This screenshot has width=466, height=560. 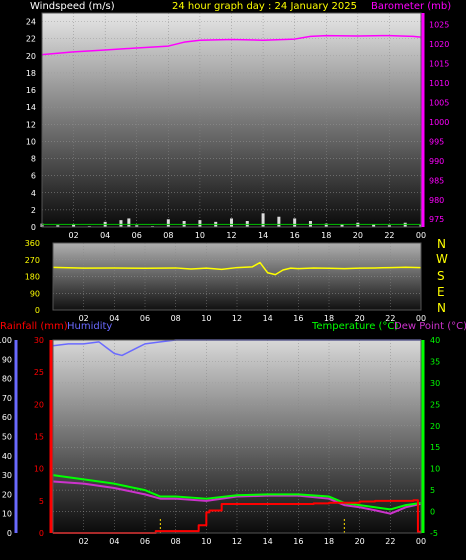 What do you see at coordinates (89, 326) in the screenshot?
I see `humidity-label: Humidity` at bounding box center [89, 326].